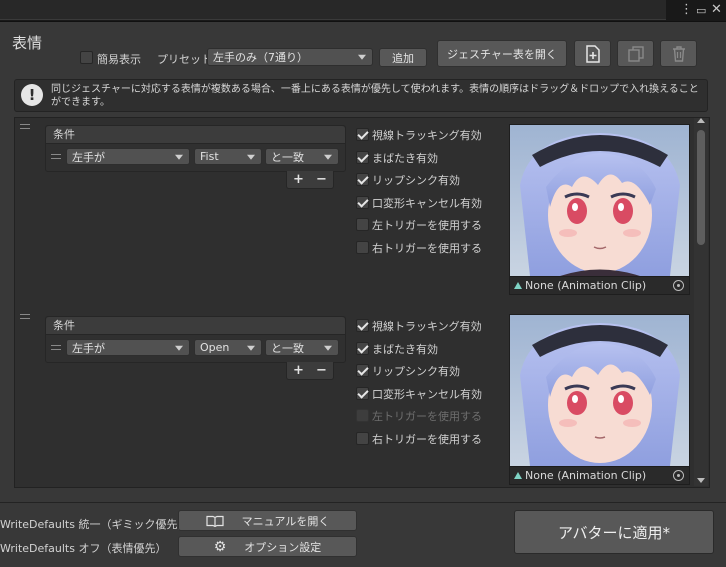 This screenshot has width=726, height=567. I want to click on window-title-bar: ⋮ ▭ ✕, so click(363, 11).